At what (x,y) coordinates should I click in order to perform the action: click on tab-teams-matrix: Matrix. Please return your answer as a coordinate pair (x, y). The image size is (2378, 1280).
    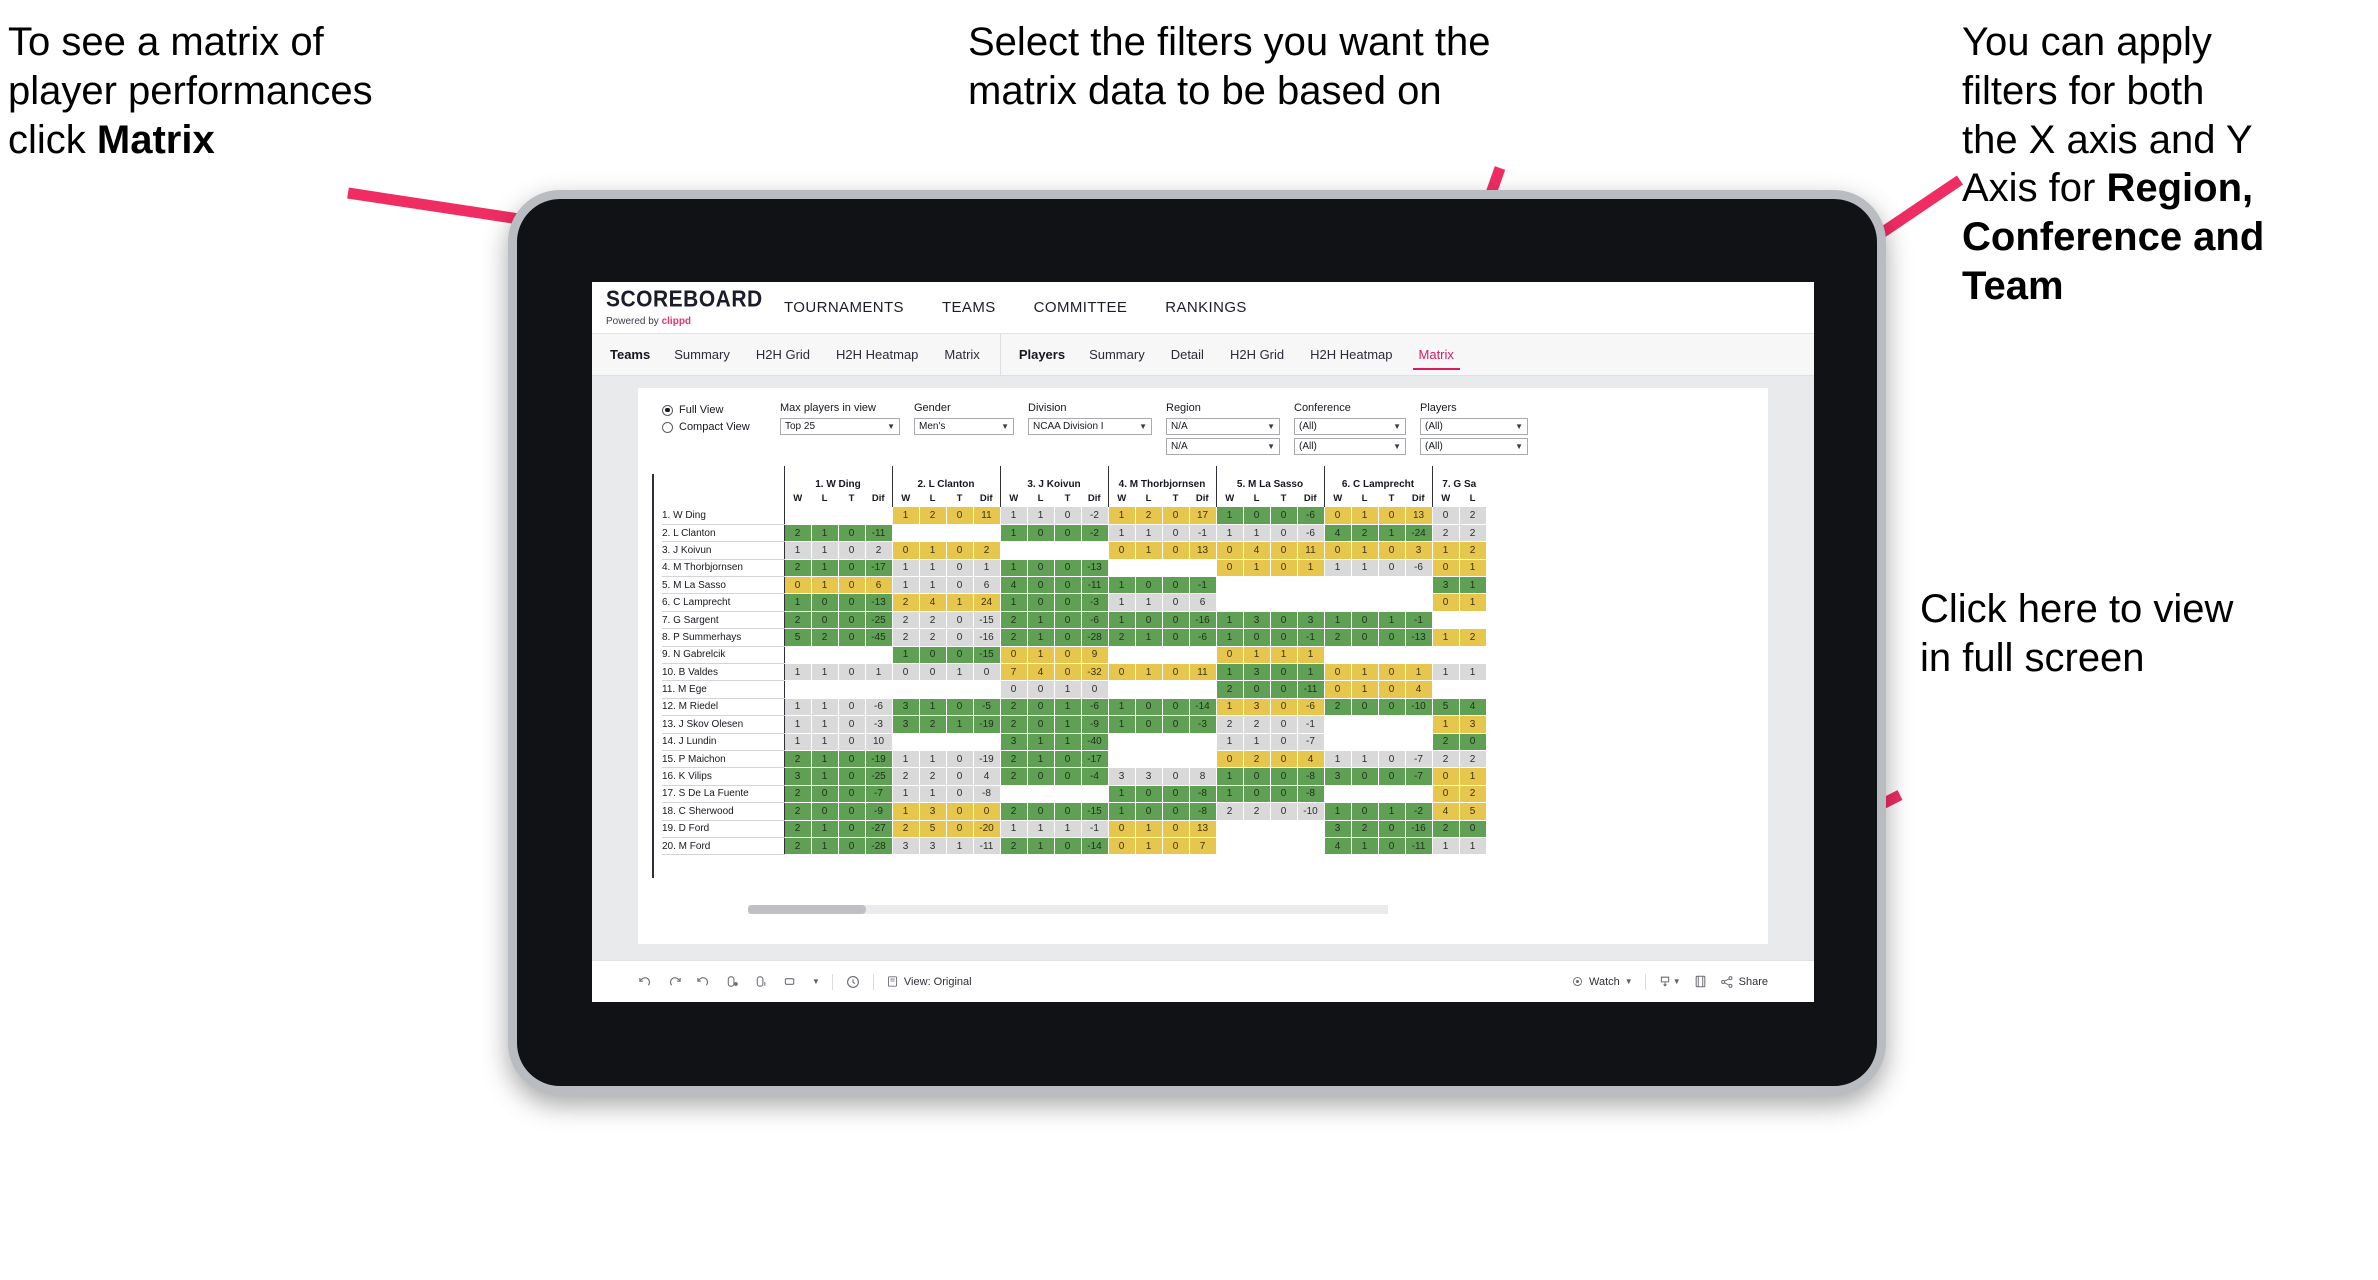
    Looking at the image, I should click on (961, 354).